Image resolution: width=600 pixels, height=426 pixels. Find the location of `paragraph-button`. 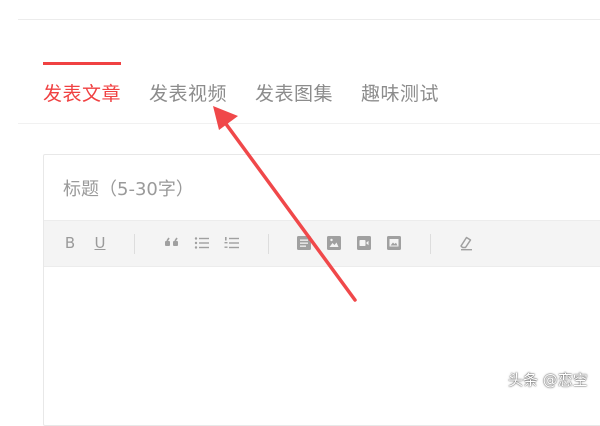

paragraph-button is located at coordinates (304, 243).